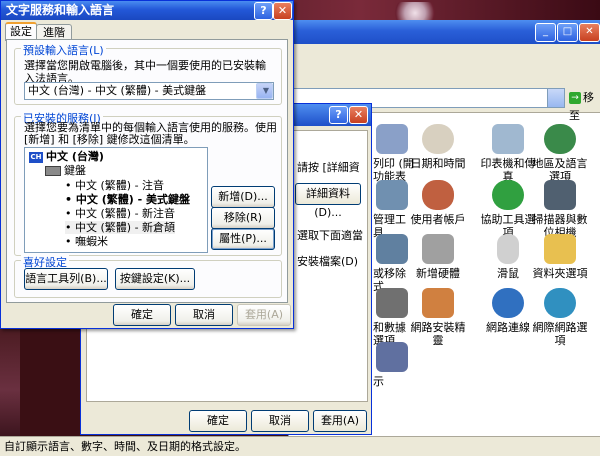  What do you see at coordinates (120, 185) in the screenshot?
I see `tree-item-label: 中文 (繁體) - 注音` at bounding box center [120, 185].